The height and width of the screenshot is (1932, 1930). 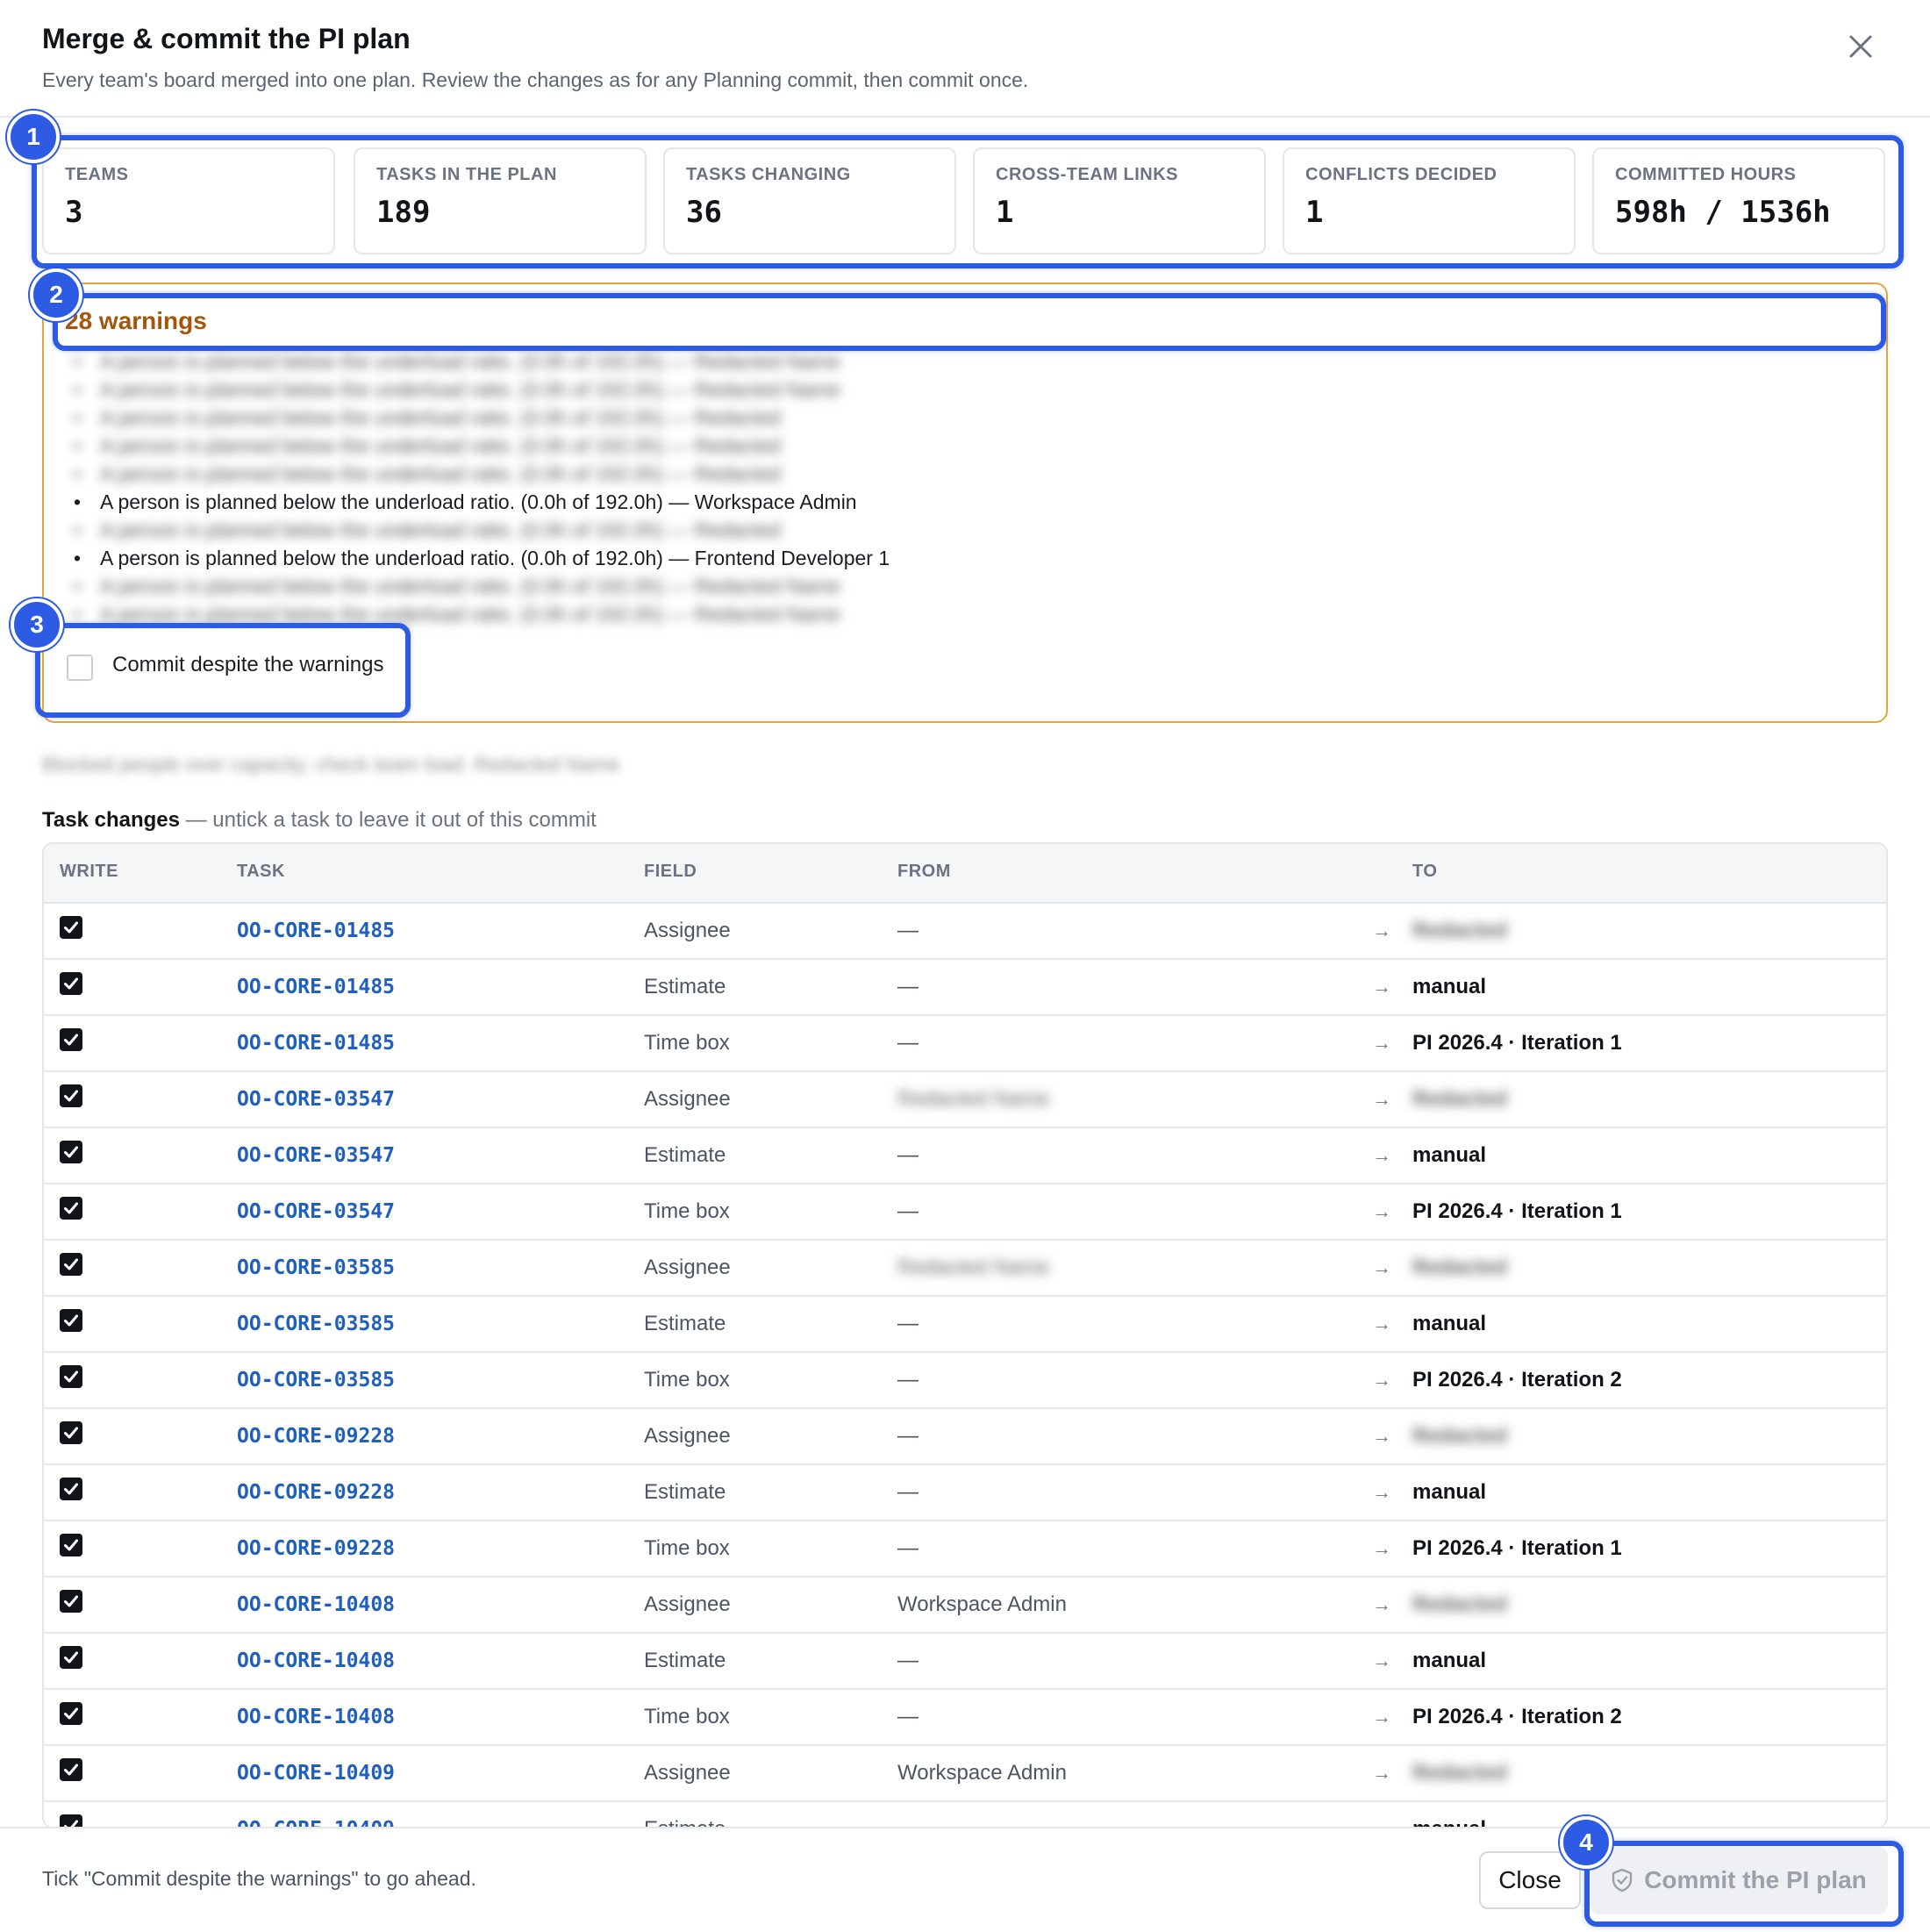 What do you see at coordinates (965, 1156) in the screenshot?
I see `table-row: OO-CORE-03547 Estimate — → manual` at bounding box center [965, 1156].